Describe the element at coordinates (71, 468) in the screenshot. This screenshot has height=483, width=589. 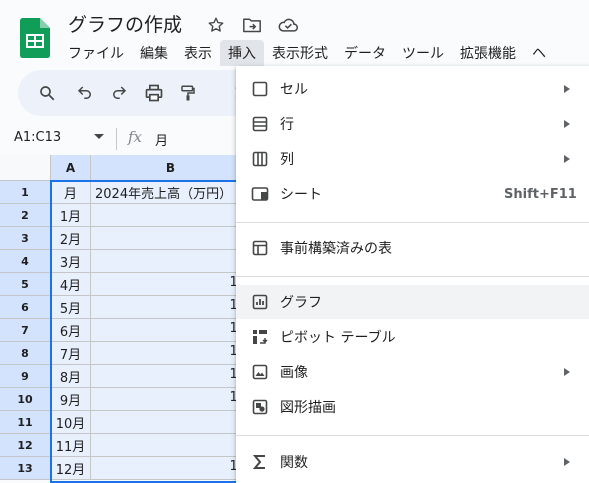
I see `cell-a13: 12月` at that location.